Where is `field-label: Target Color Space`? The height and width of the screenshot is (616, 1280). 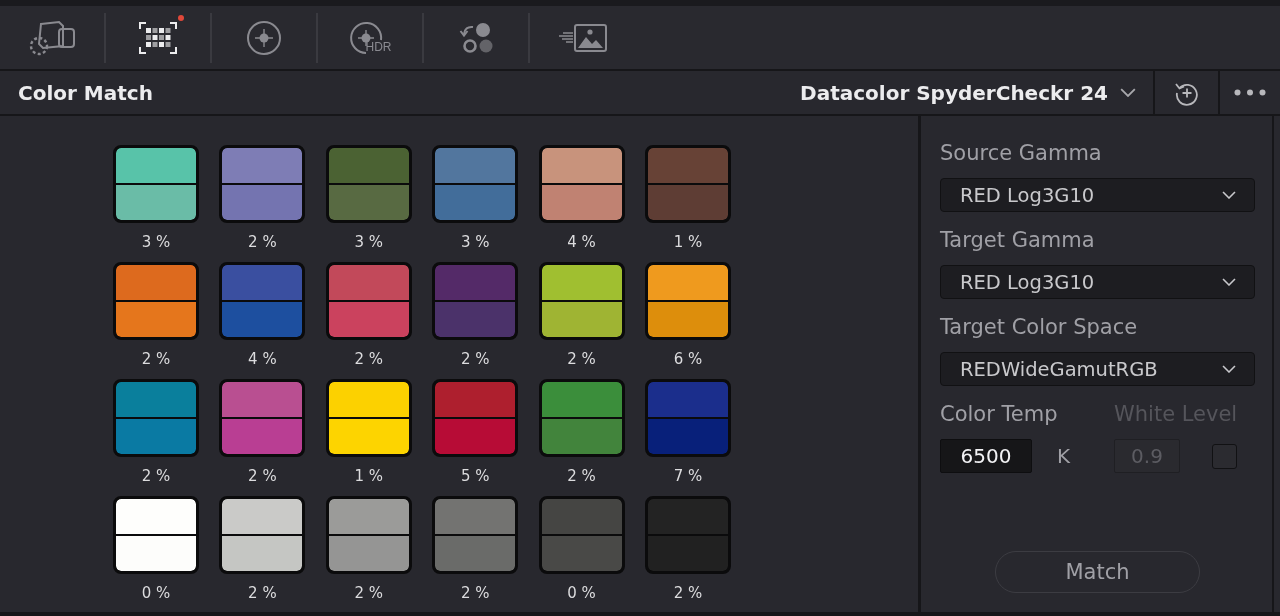 field-label: Target Color Space is located at coordinates (1039, 327).